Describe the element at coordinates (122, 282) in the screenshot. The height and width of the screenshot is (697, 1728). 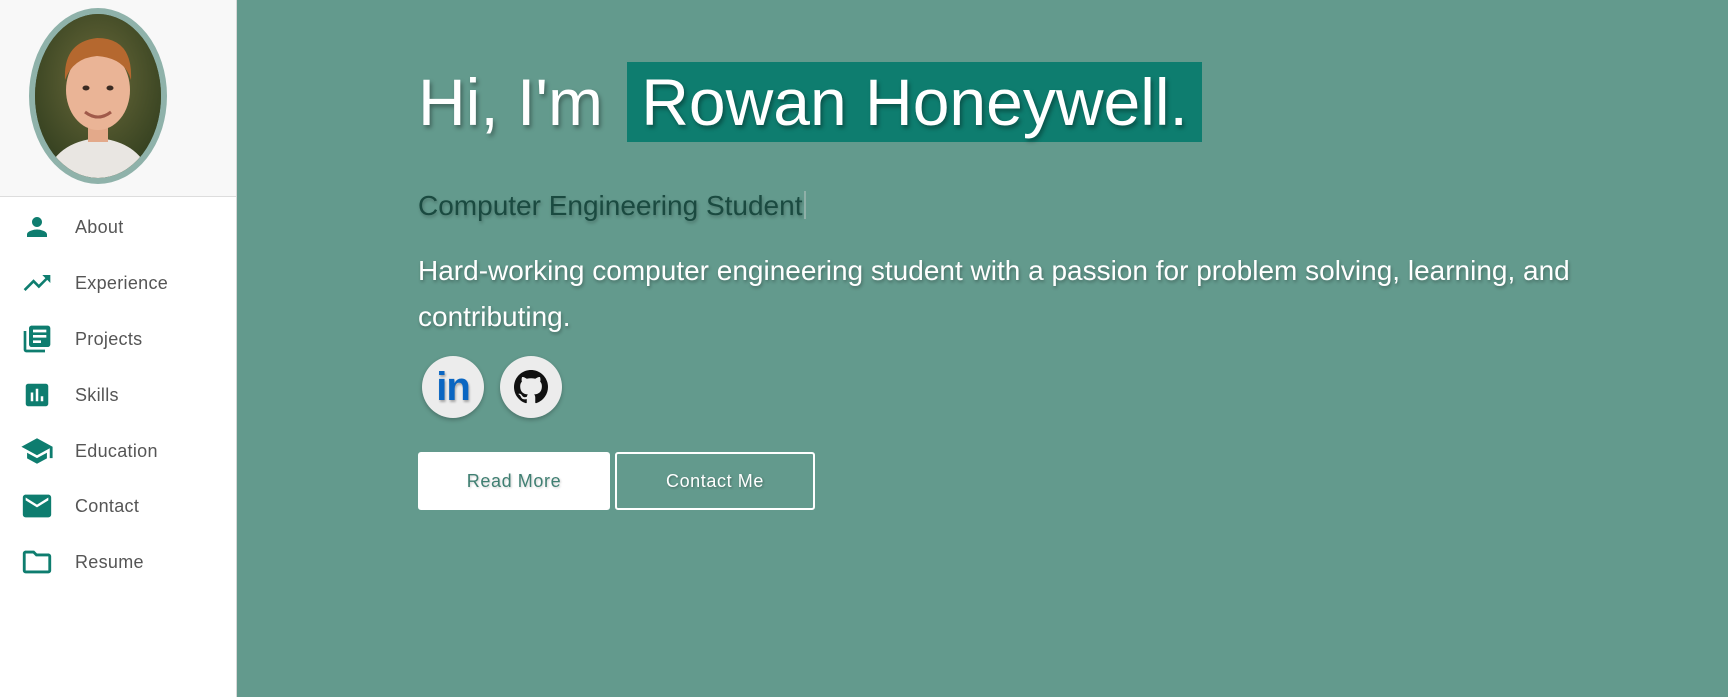
I see `sidebar-item-label: Experience` at that location.